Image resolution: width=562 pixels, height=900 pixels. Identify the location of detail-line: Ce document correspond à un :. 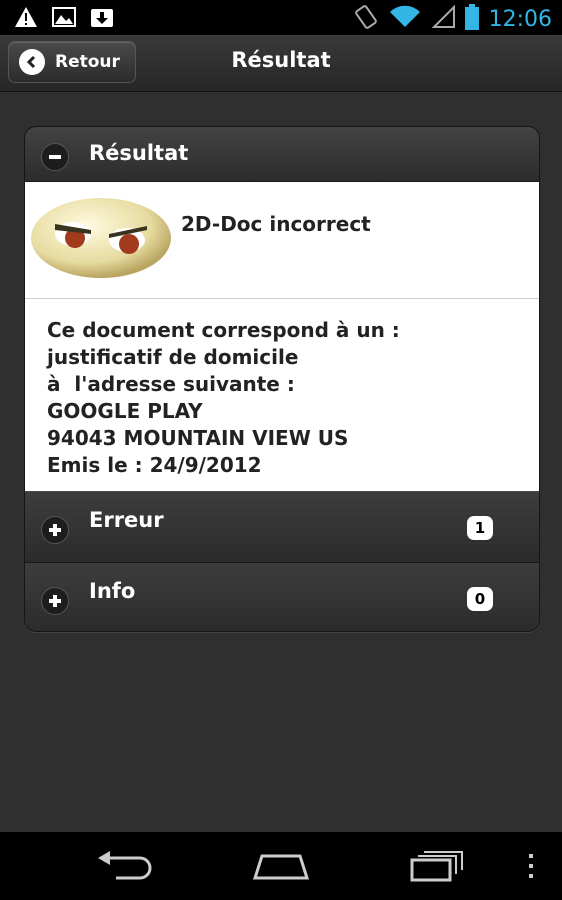
(223, 330).